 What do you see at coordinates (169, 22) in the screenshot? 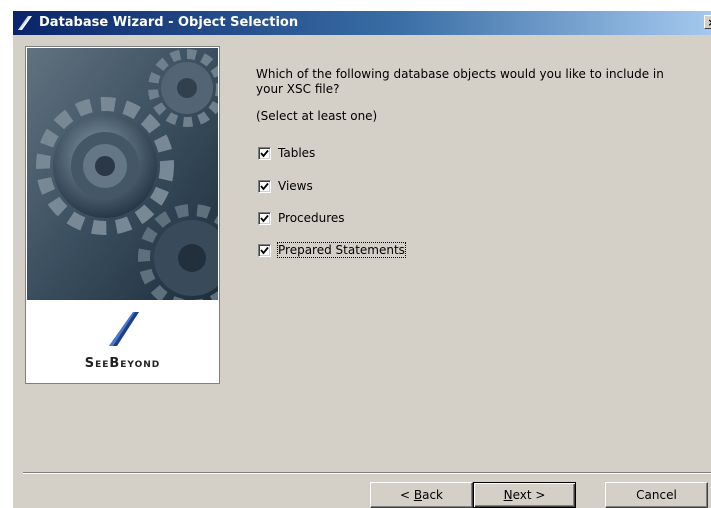
I see `window-title: Database Wizard - Object Selection` at bounding box center [169, 22].